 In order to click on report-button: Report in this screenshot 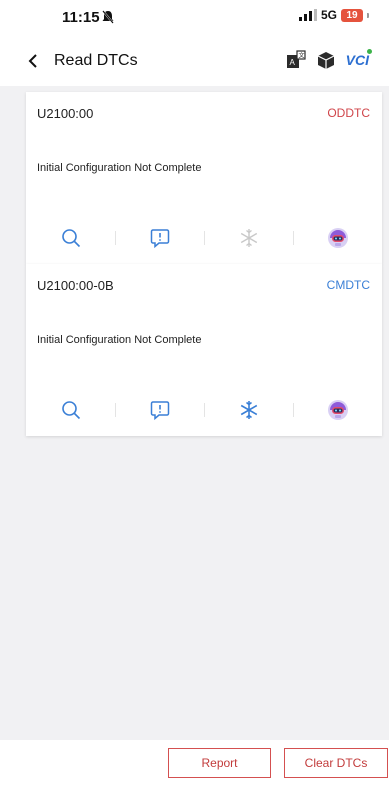, I will do `click(219, 763)`.